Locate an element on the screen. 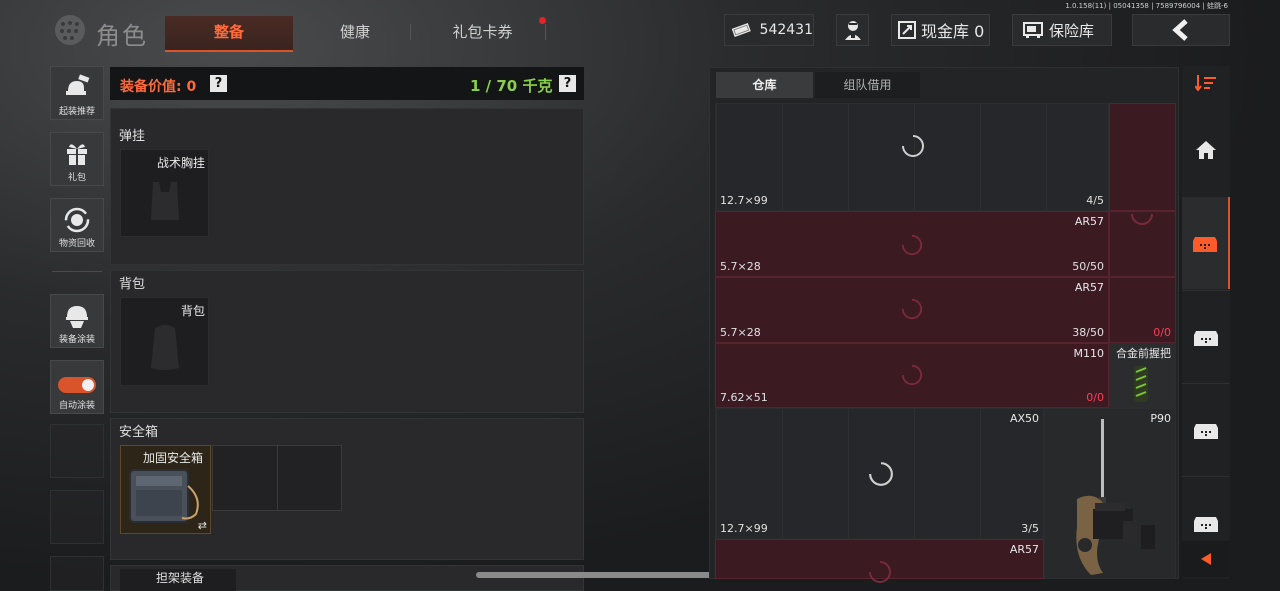  page-title: 角色 is located at coordinates (122, 36).